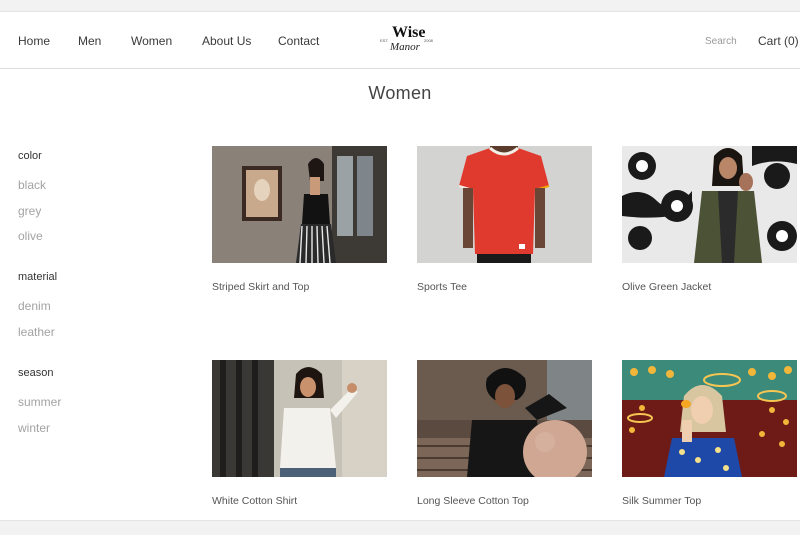 The image size is (800, 535). What do you see at coordinates (504, 418) in the screenshot?
I see `product-image-long-sleeve-top` at bounding box center [504, 418].